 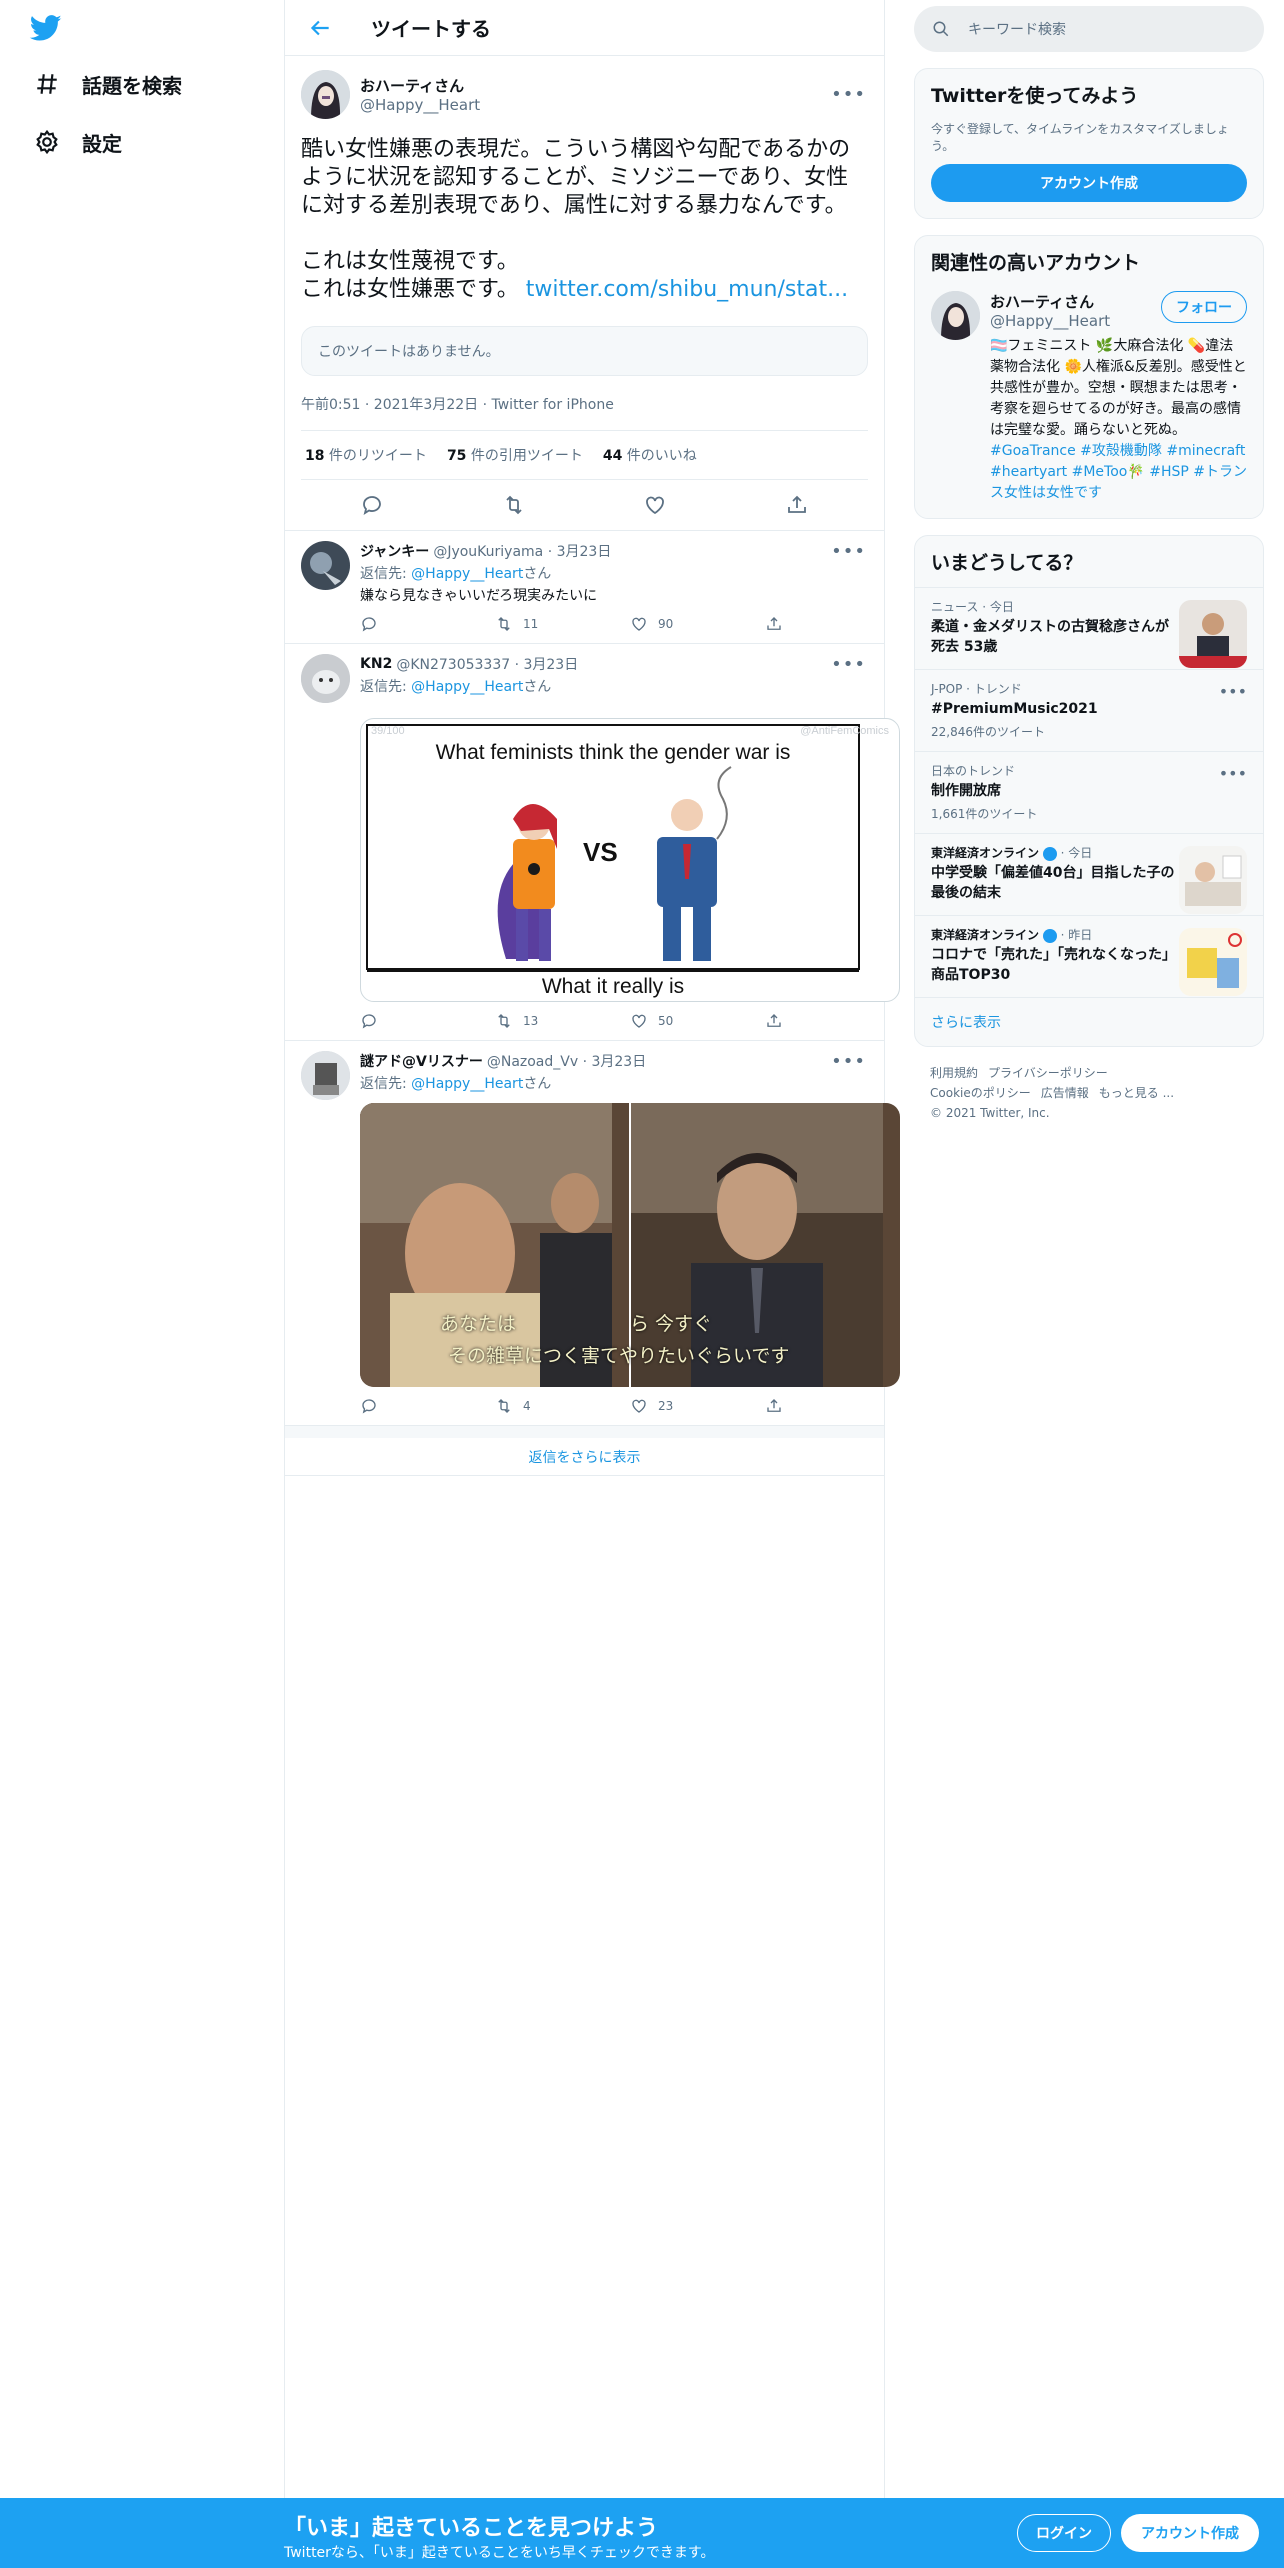 What do you see at coordinates (102, 143) in the screenshot?
I see `nav-settings-label: 設定` at bounding box center [102, 143].